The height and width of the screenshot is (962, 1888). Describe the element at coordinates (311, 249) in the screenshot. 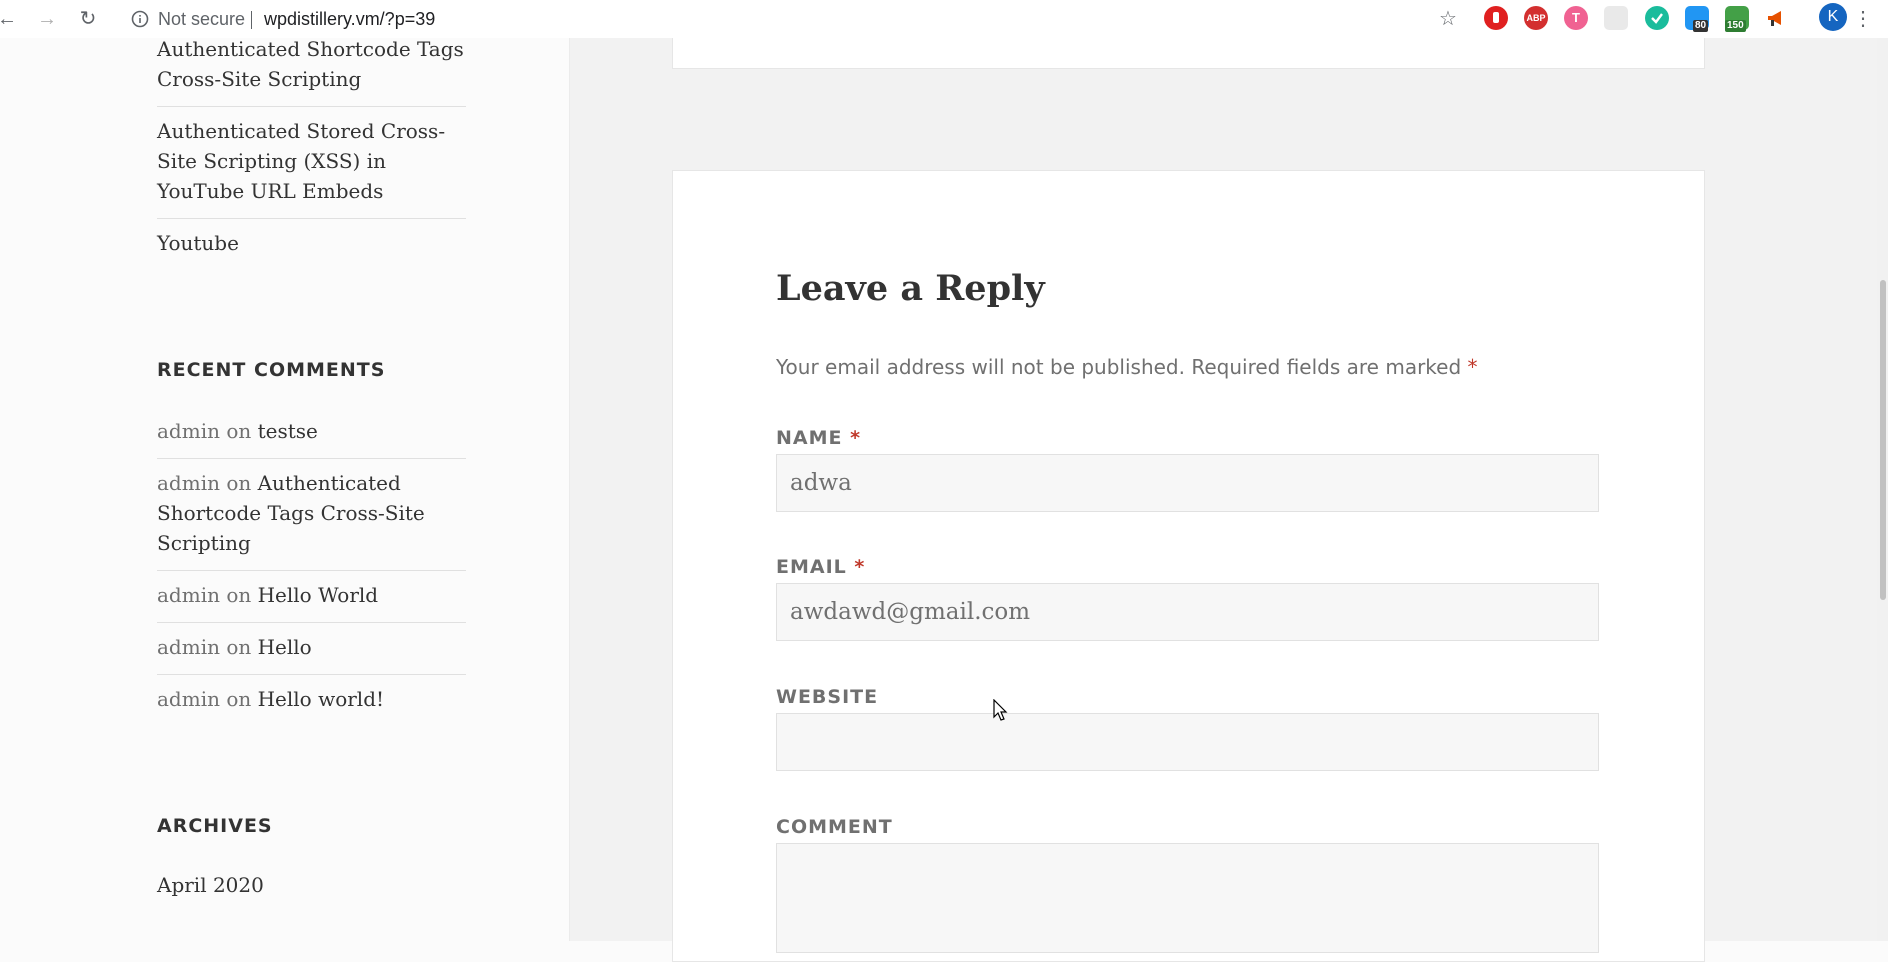

I see `recent-post-link: Youtube` at that location.